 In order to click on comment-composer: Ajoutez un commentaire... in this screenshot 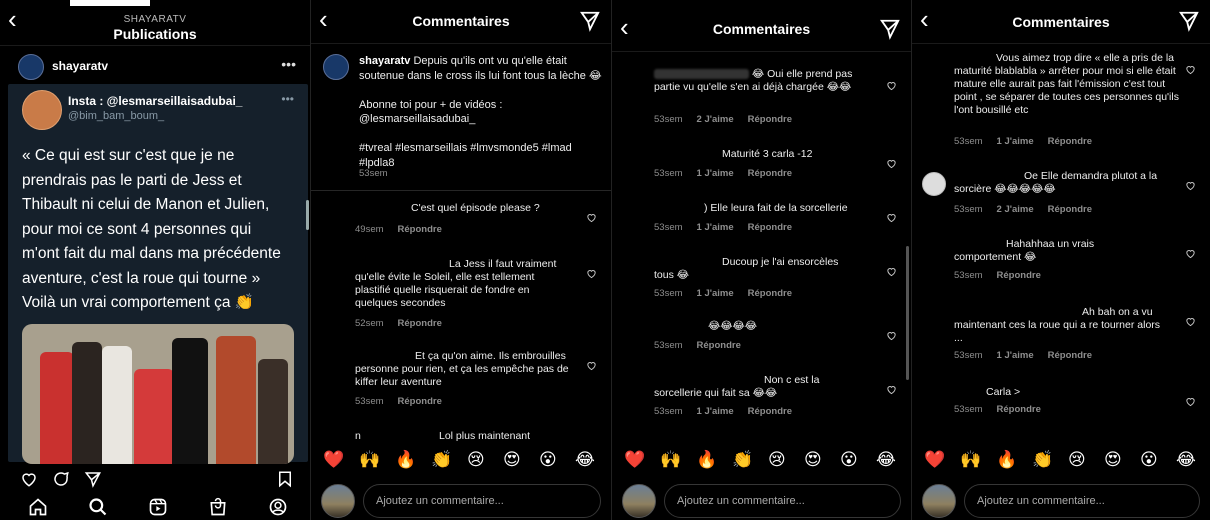, I will do `click(1061, 500)`.